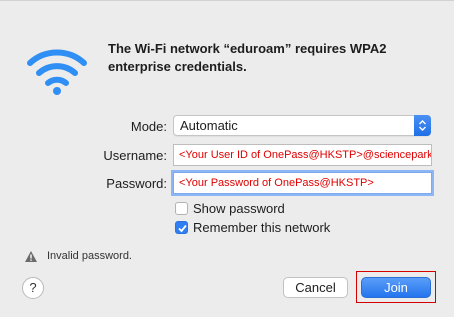 This screenshot has width=454, height=317. I want to click on status-message: Invalid password., so click(89, 256).